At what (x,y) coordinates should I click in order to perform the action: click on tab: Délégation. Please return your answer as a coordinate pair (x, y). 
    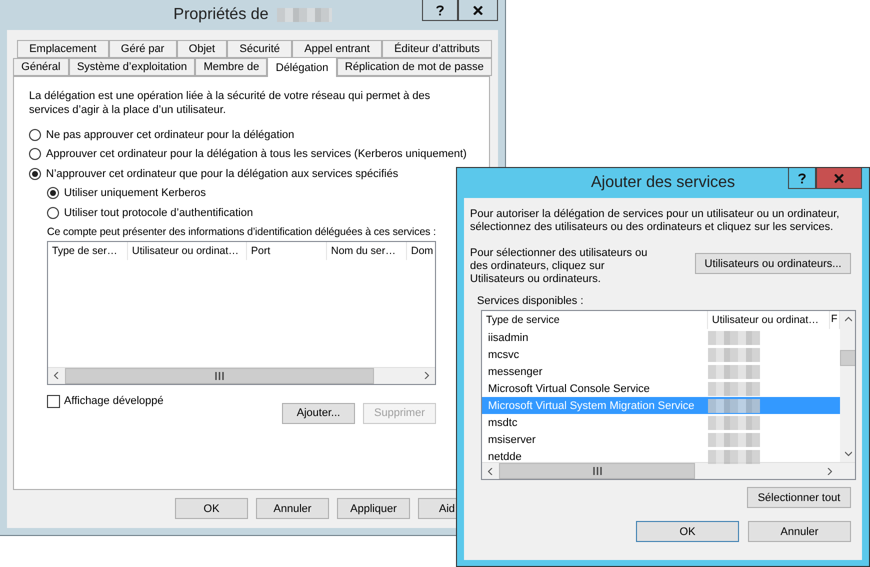
    Looking at the image, I should click on (302, 67).